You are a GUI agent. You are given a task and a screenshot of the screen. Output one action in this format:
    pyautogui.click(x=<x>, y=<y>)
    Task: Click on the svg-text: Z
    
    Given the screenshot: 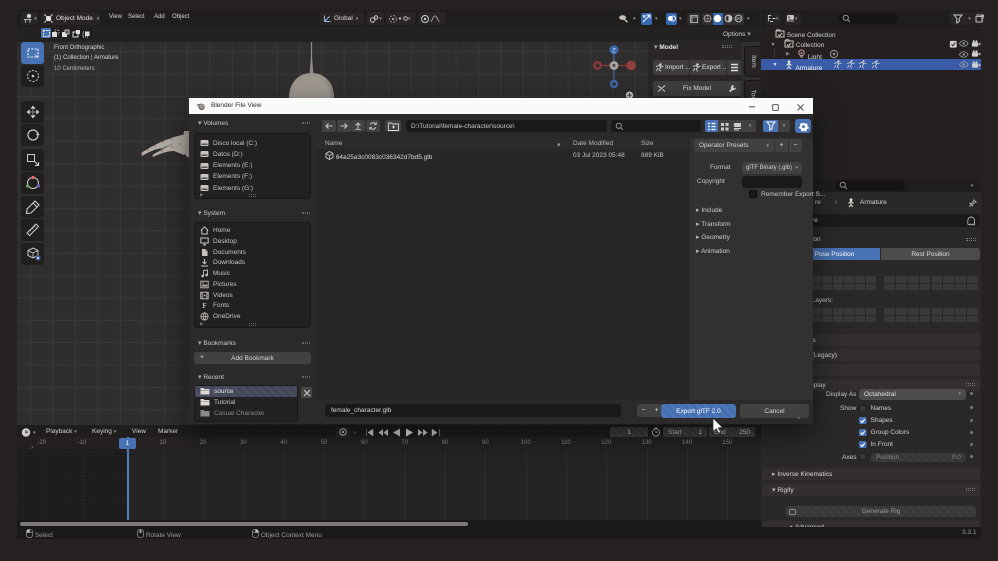 What is the action you would take?
    pyautogui.click(x=614, y=50)
    